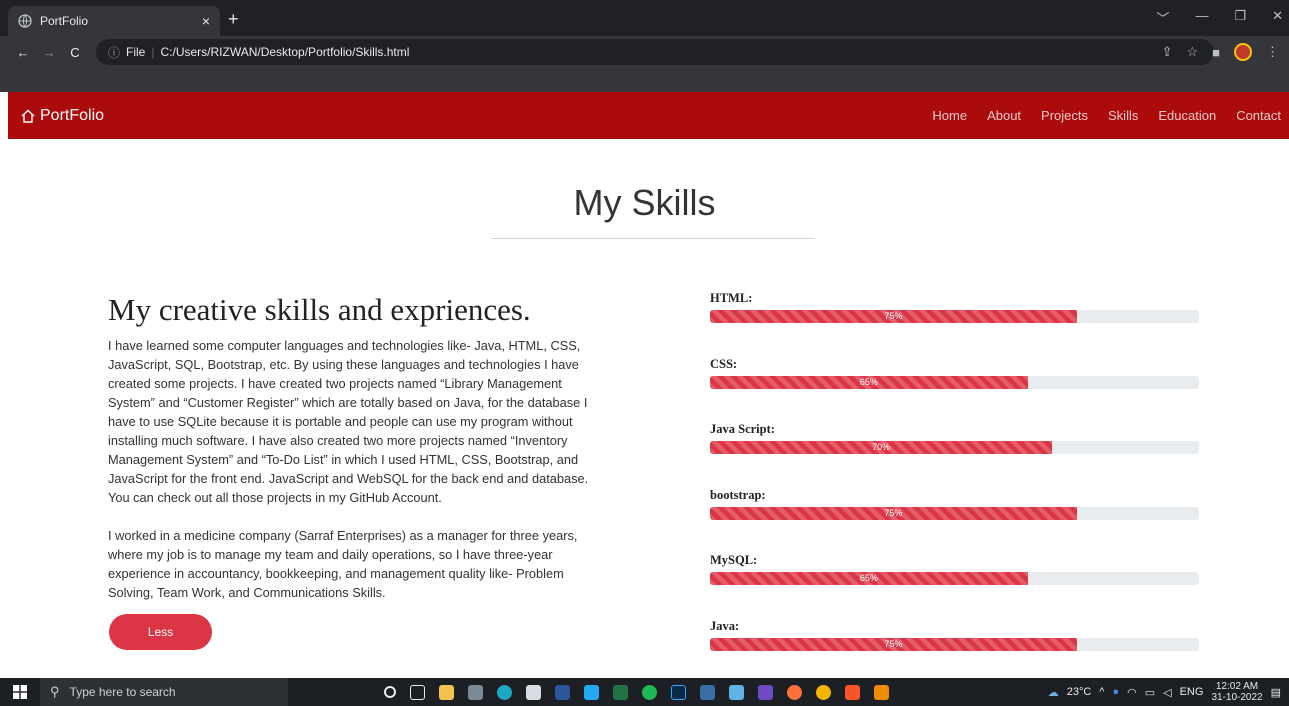 This screenshot has height=706, width=1289. Describe the element at coordinates (1064, 115) in the screenshot. I see `nav-link-projects: Projects` at that location.